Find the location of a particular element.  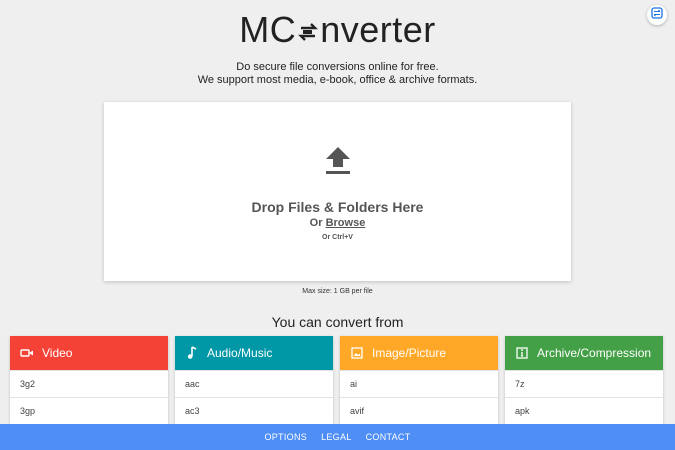

list-item: 7z is located at coordinates (584, 383).